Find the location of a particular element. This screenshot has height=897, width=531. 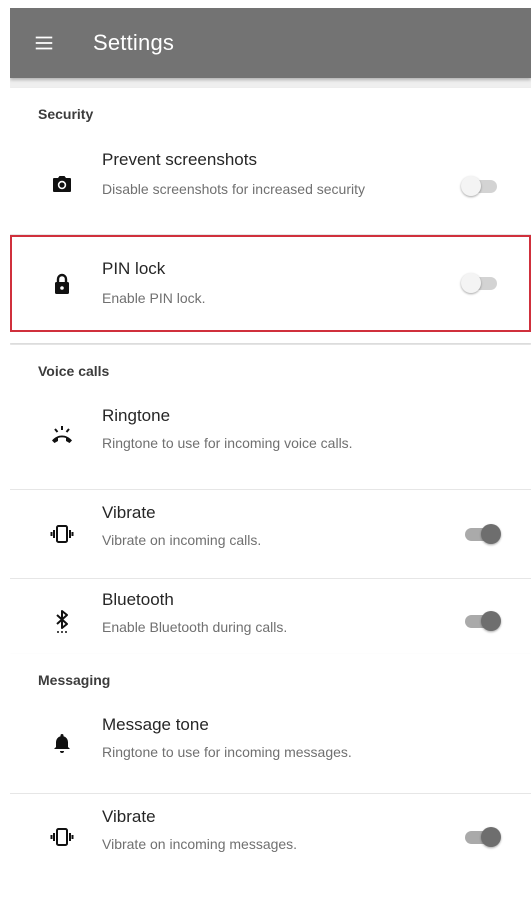

menu-button is located at coordinates (44, 43).